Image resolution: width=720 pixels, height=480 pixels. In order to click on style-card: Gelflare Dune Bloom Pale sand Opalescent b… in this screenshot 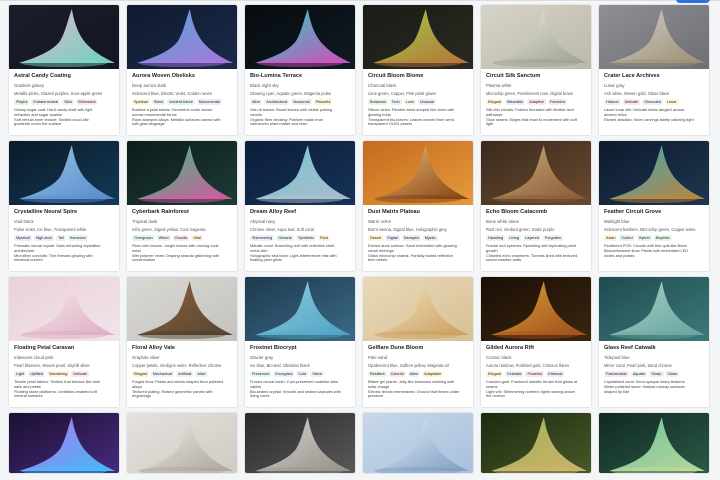, I will do `click(418, 342)`.